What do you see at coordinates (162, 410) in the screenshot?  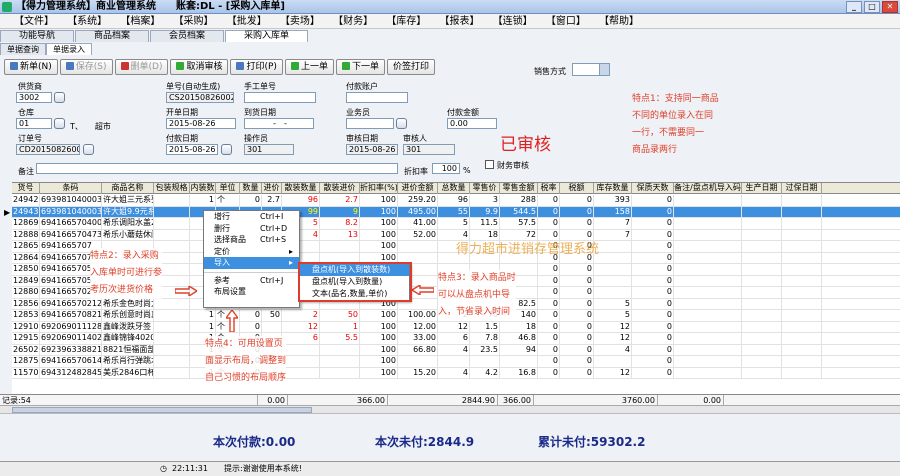 I see `scroll-thumb` at bounding box center [162, 410].